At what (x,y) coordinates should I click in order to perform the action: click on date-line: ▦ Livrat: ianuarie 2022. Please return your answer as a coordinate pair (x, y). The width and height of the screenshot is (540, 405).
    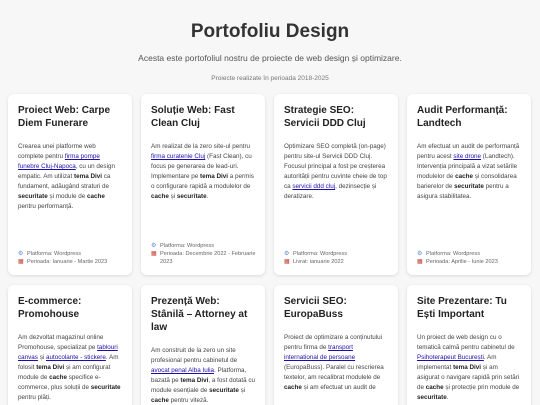
    Looking at the image, I should click on (337, 262).